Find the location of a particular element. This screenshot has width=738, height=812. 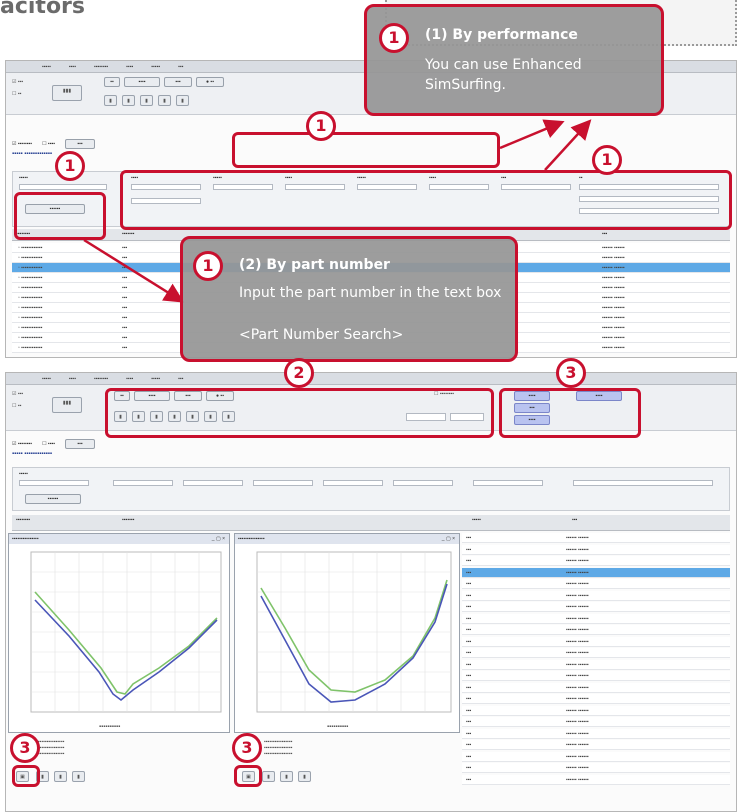

highlight-toolbar-tabs is located at coordinates (299, 413).